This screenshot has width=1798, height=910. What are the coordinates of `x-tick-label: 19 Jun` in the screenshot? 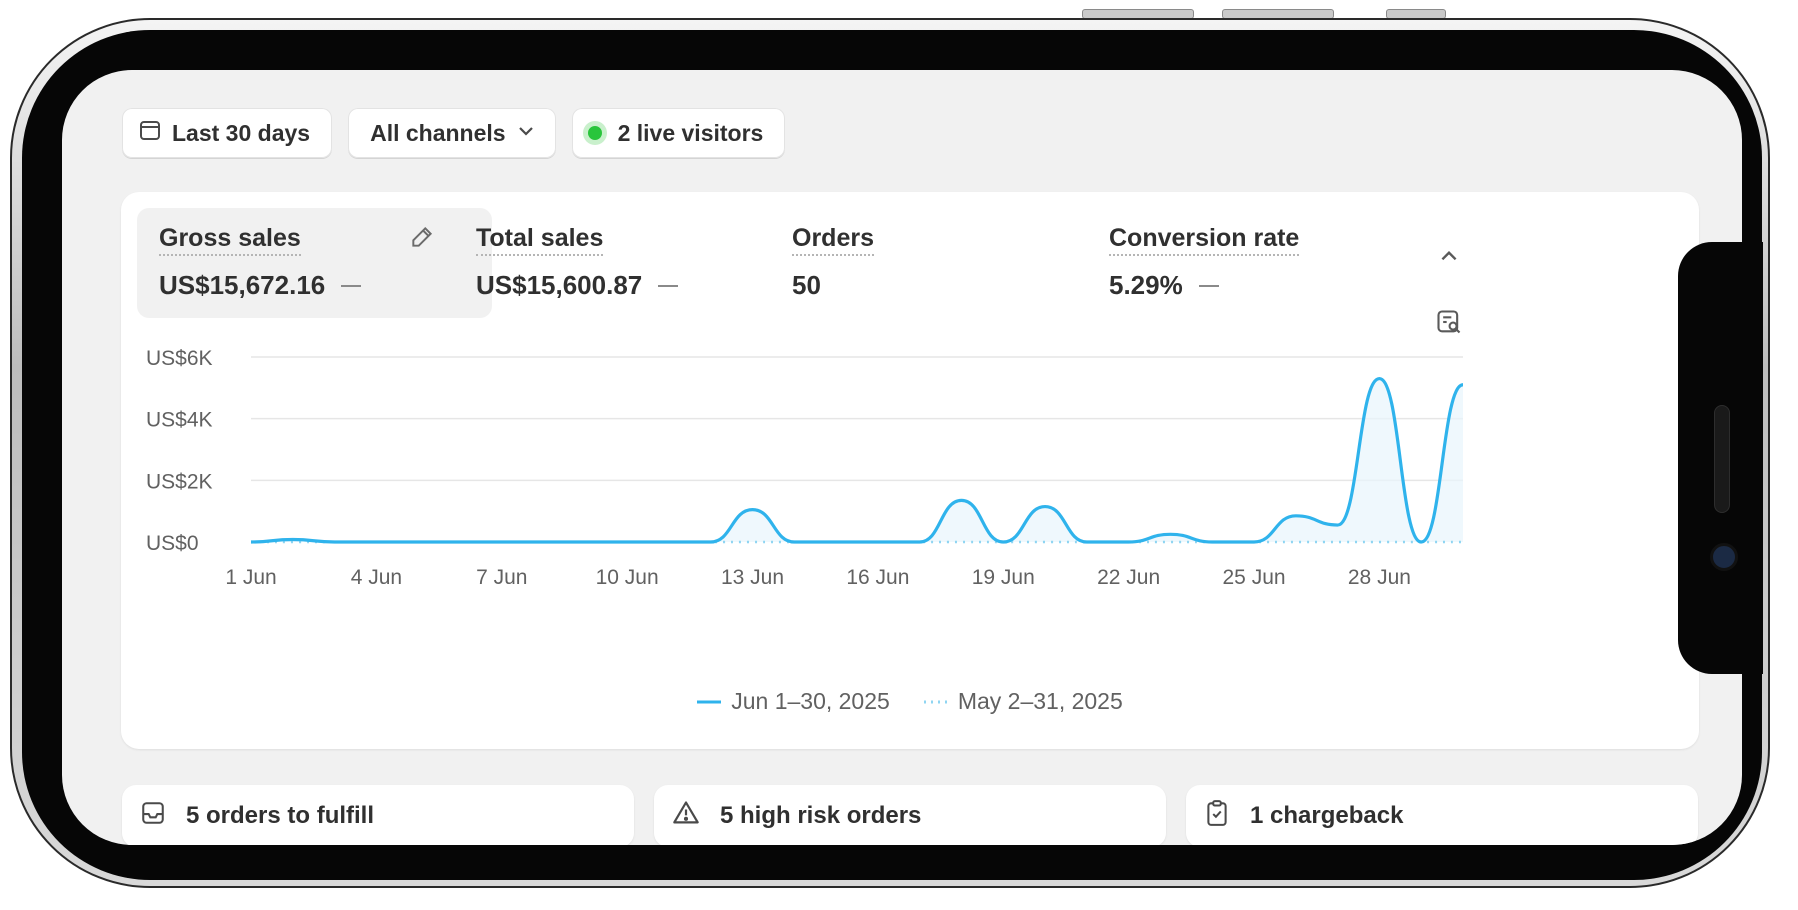 It's located at (1003, 577).